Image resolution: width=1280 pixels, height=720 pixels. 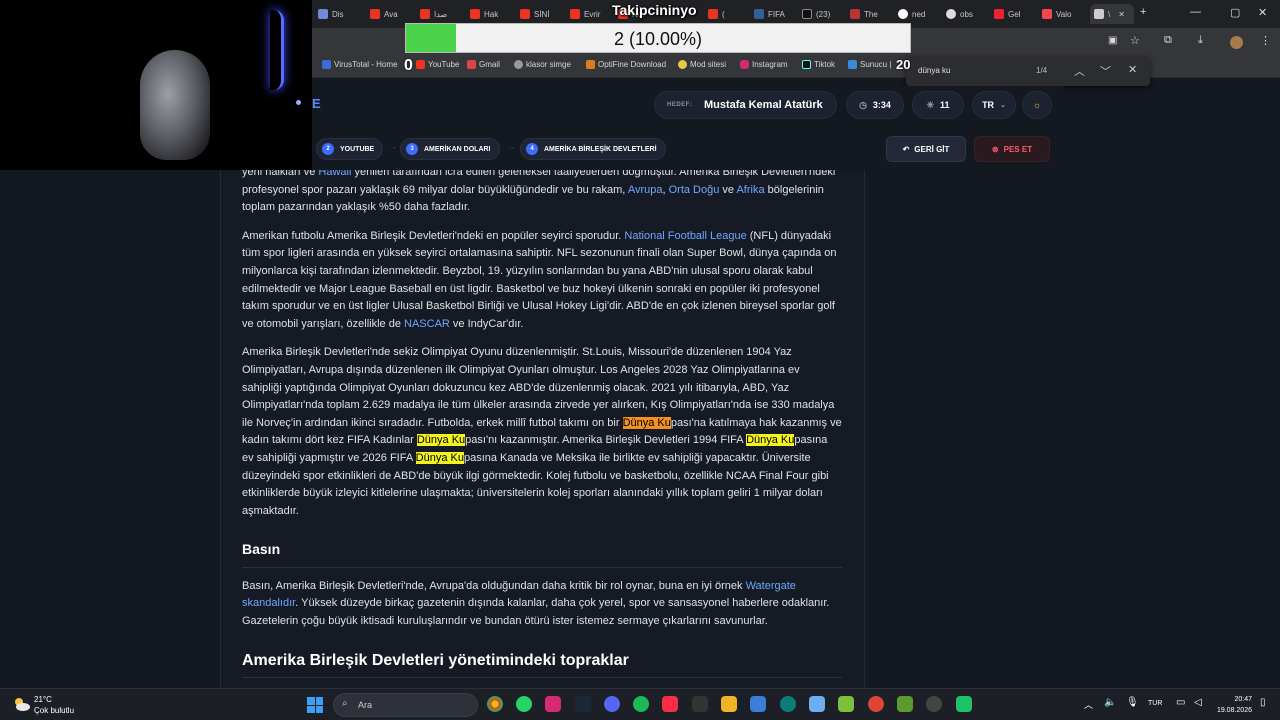 I want to click on window-icon, so click(x=817, y=704).